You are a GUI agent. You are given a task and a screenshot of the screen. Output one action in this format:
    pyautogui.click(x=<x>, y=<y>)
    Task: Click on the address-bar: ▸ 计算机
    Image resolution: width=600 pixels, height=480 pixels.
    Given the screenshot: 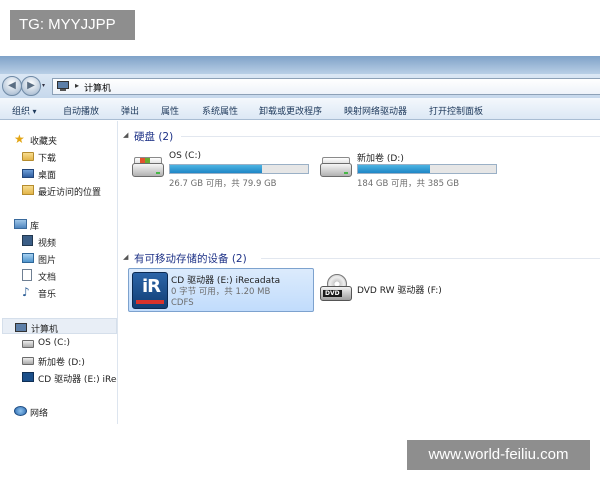 What is the action you would take?
    pyautogui.click(x=326, y=86)
    